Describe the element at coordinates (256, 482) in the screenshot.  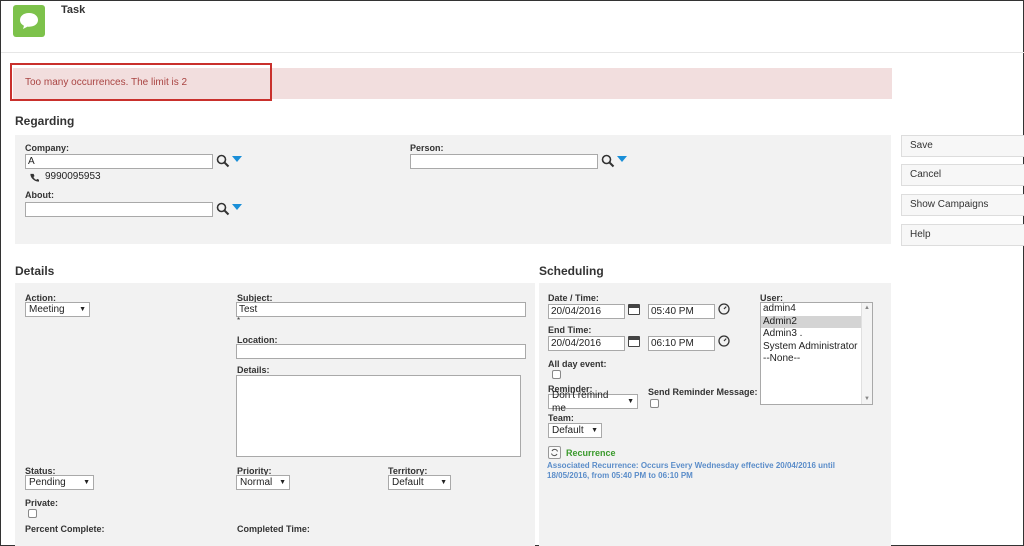
I see `priority-value: Normal` at that location.